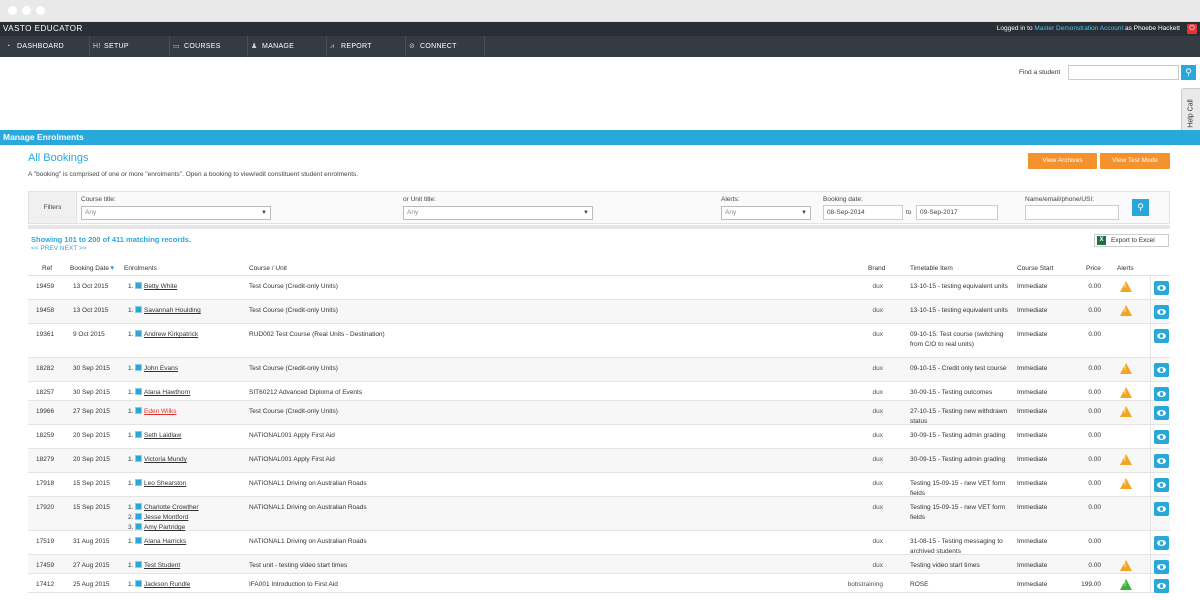  What do you see at coordinates (1093, 268) in the screenshot?
I see `col-price: Price` at bounding box center [1093, 268].